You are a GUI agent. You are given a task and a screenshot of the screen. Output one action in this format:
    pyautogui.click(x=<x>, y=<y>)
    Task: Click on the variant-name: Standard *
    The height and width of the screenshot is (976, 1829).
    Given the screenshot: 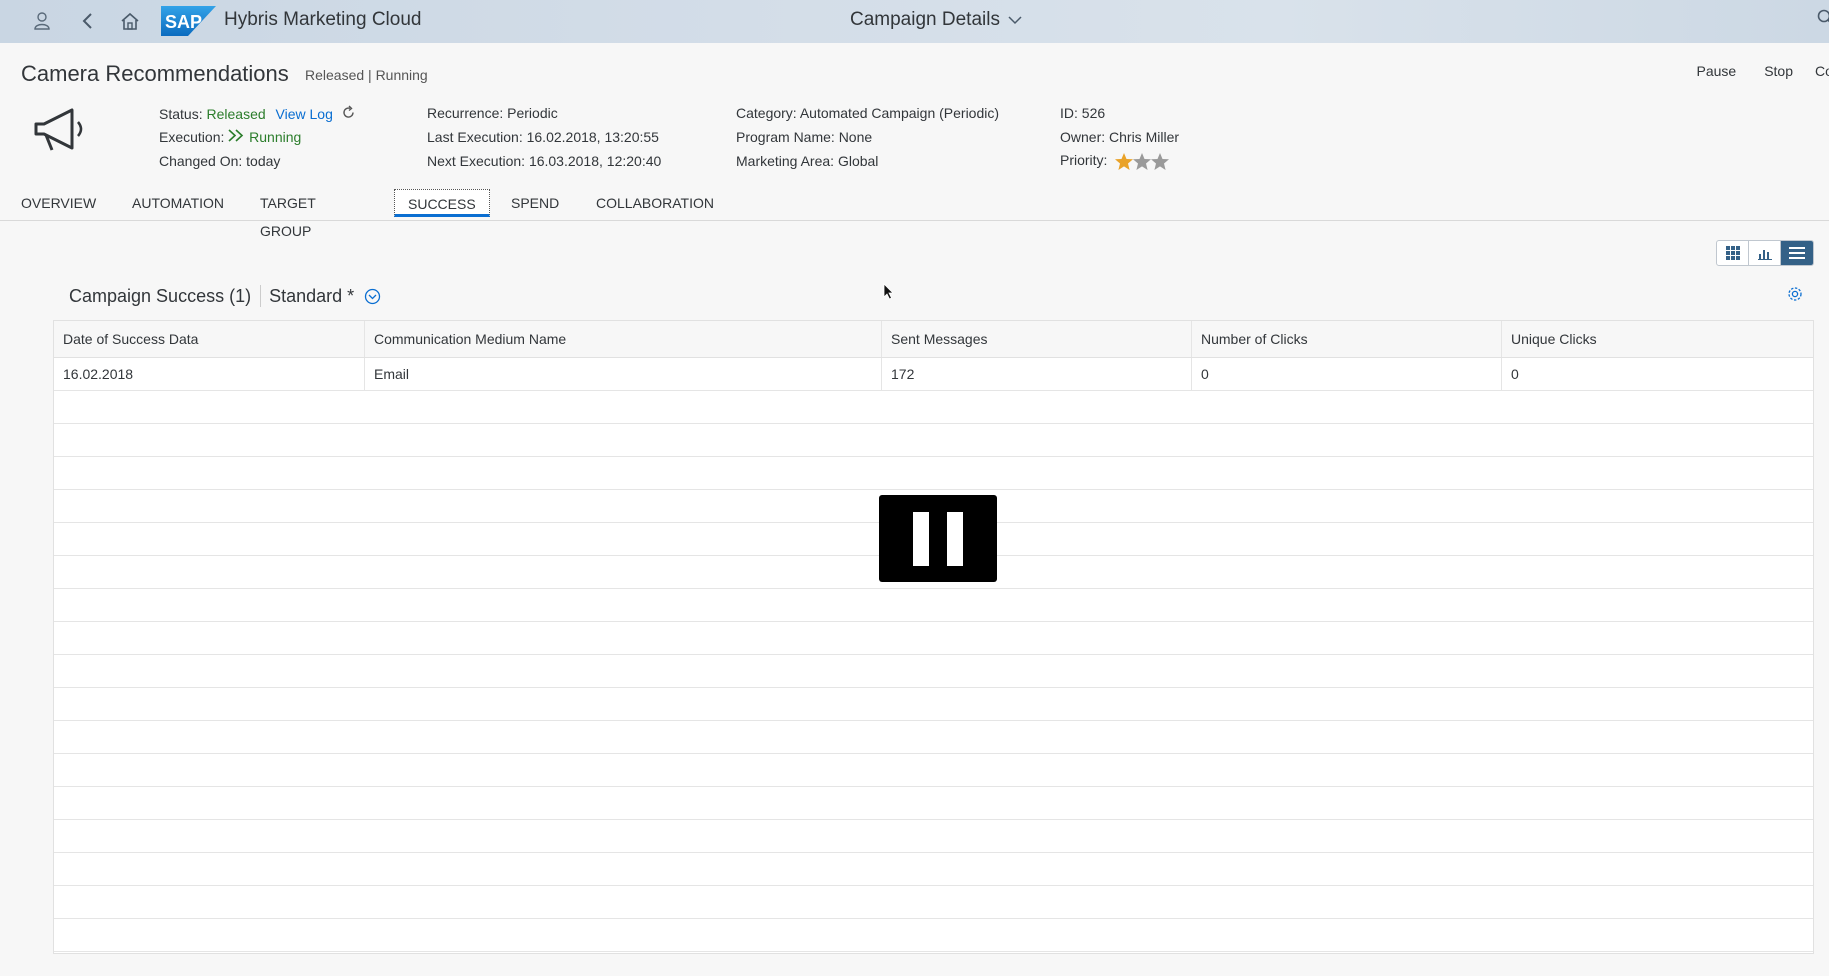 What is the action you would take?
    pyautogui.click(x=312, y=295)
    